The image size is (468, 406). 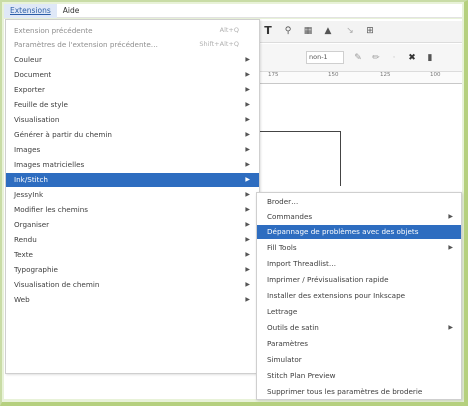 I want to click on submenu-item-label: Dépannage de problèmes avec des objets, so click(x=343, y=231).